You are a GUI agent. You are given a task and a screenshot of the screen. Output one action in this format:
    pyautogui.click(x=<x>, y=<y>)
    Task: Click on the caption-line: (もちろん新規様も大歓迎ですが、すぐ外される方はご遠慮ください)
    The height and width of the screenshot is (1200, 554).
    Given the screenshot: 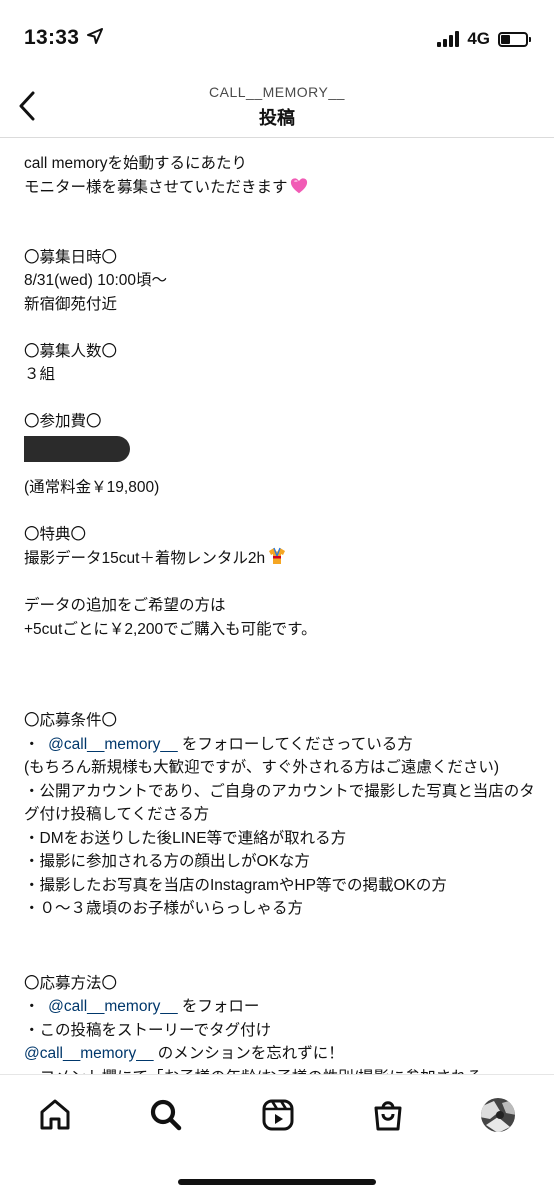 What is the action you would take?
    pyautogui.click(x=262, y=767)
    